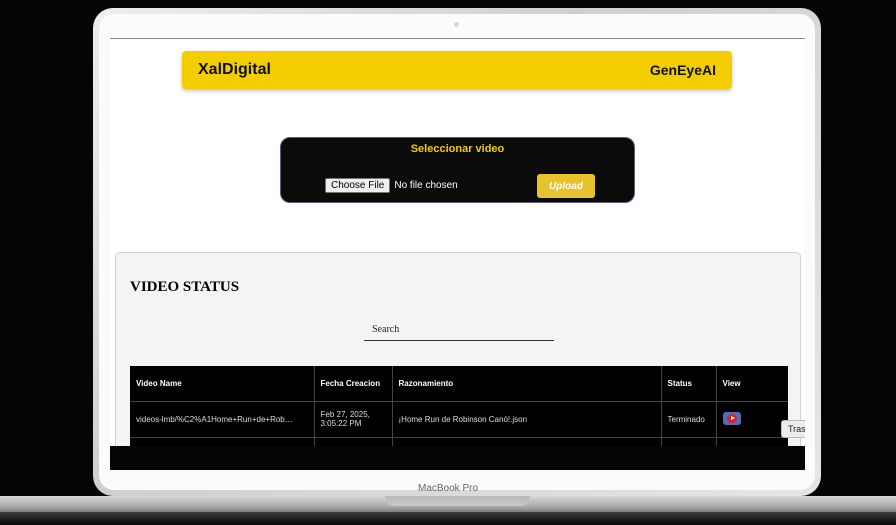 The width and height of the screenshot is (896, 525). What do you see at coordinates (185, 287) in the screenshot?
I see `section-title: VIDEO STATUS` at bounding box center [185, 287].